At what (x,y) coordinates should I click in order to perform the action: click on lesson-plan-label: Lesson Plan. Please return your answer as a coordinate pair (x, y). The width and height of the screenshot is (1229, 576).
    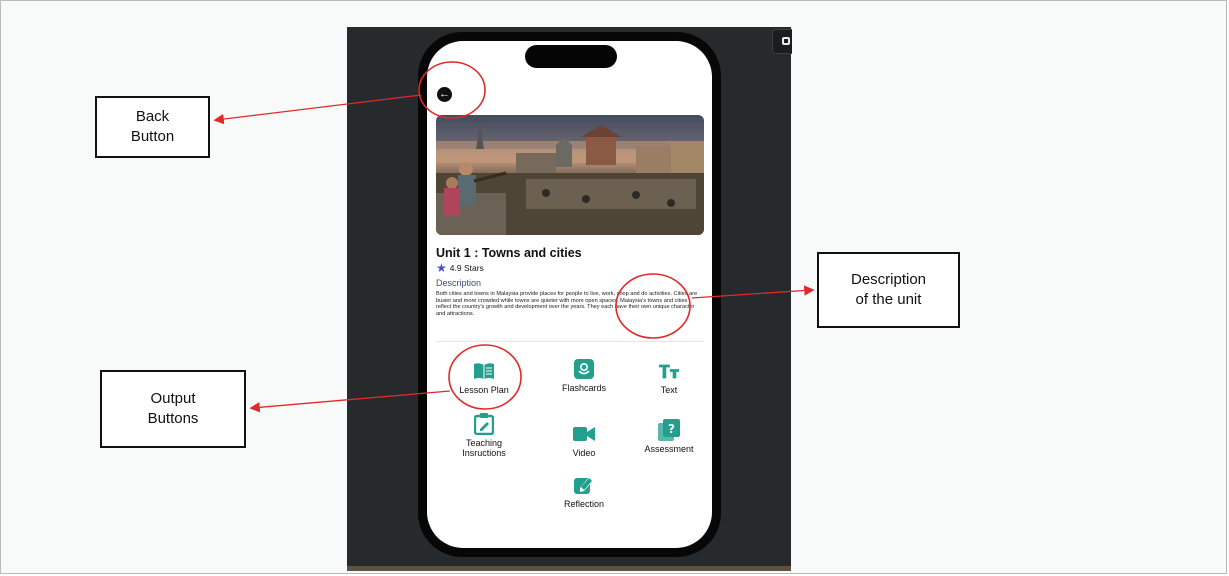
    Looking at the image, I should click on (484, 390).